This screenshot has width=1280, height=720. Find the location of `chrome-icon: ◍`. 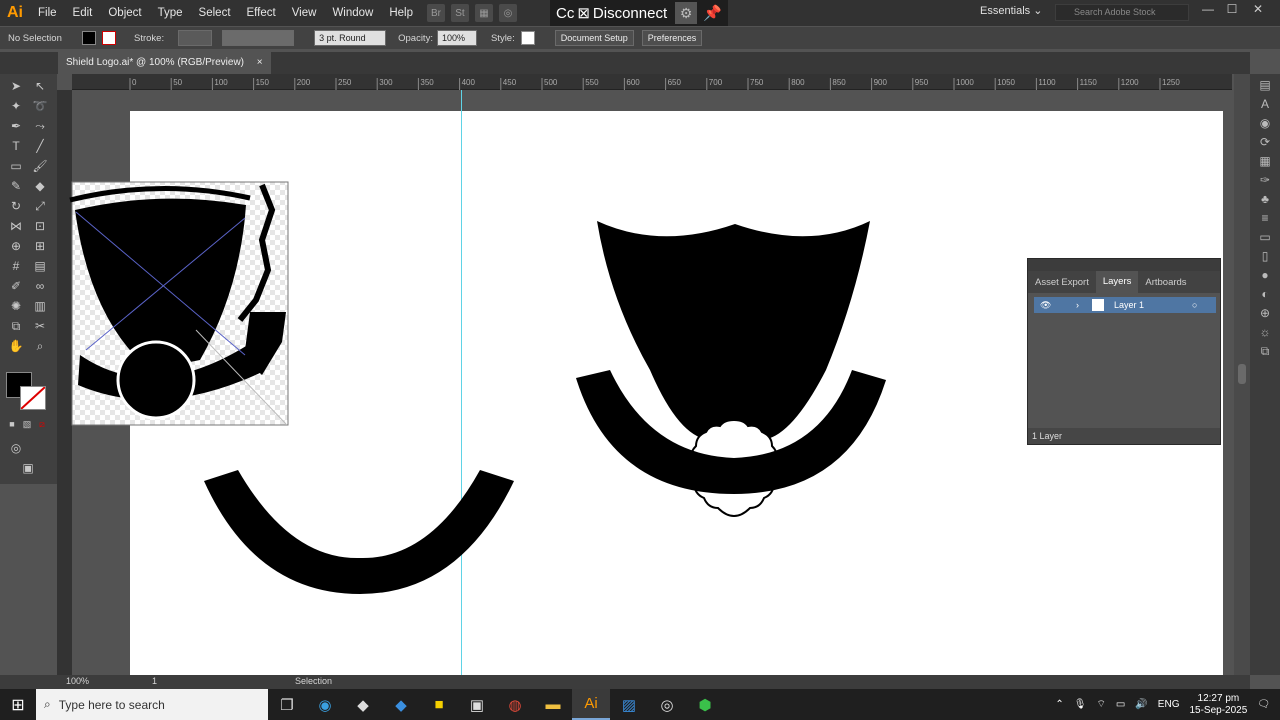

chrome-icon: ◍ is located at coordinates (515, 704).